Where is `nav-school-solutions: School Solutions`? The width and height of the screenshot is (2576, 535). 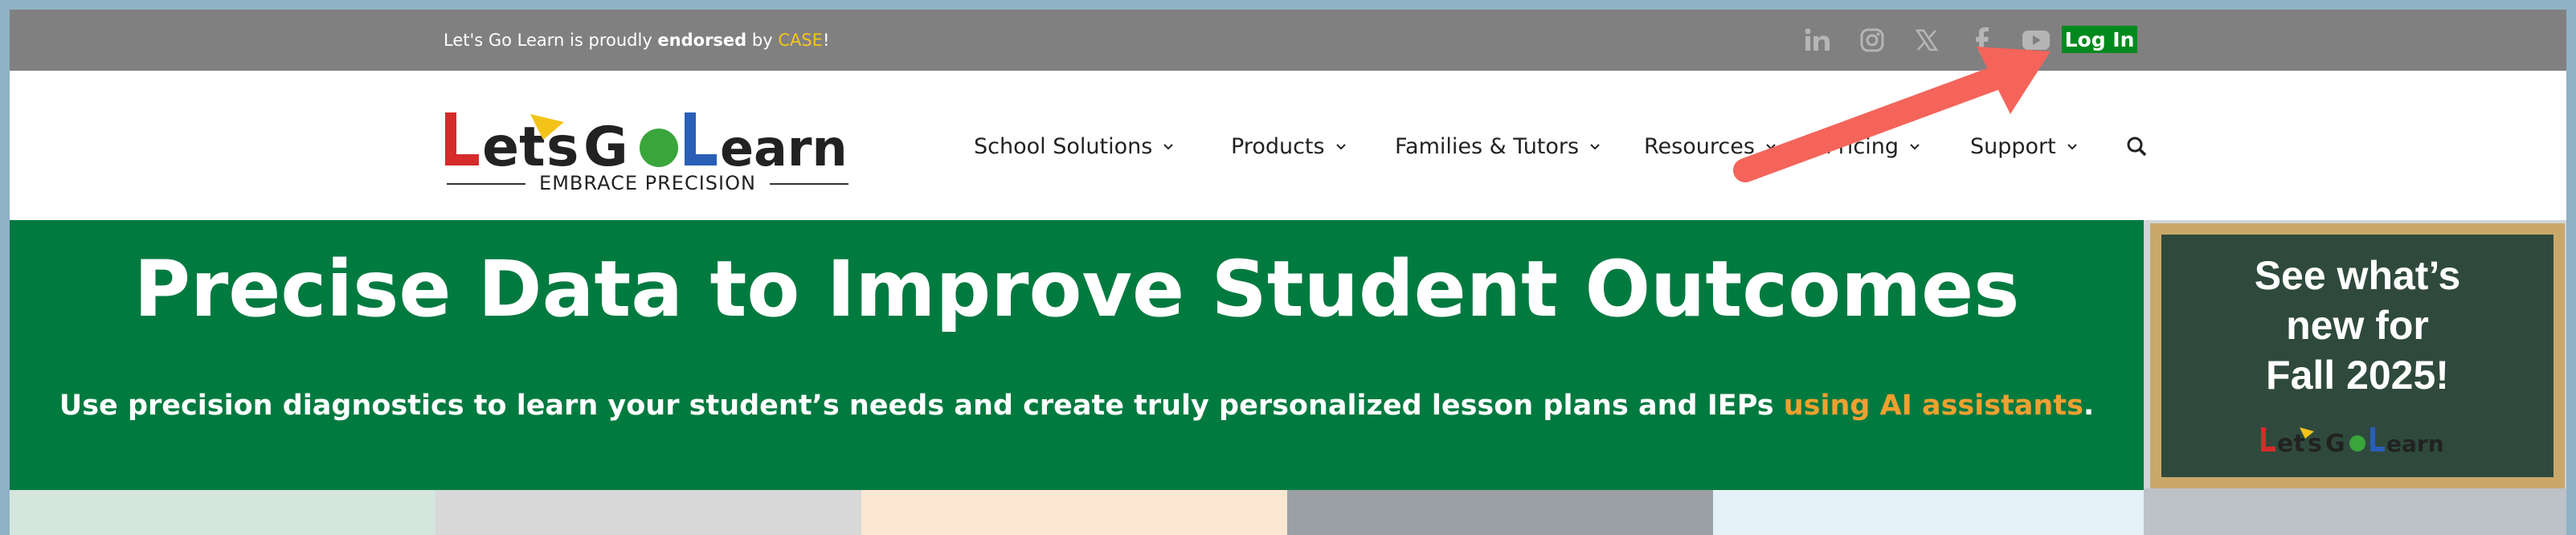
nav-school-solutions: School Solutions is located at coordinates (1073, 146).